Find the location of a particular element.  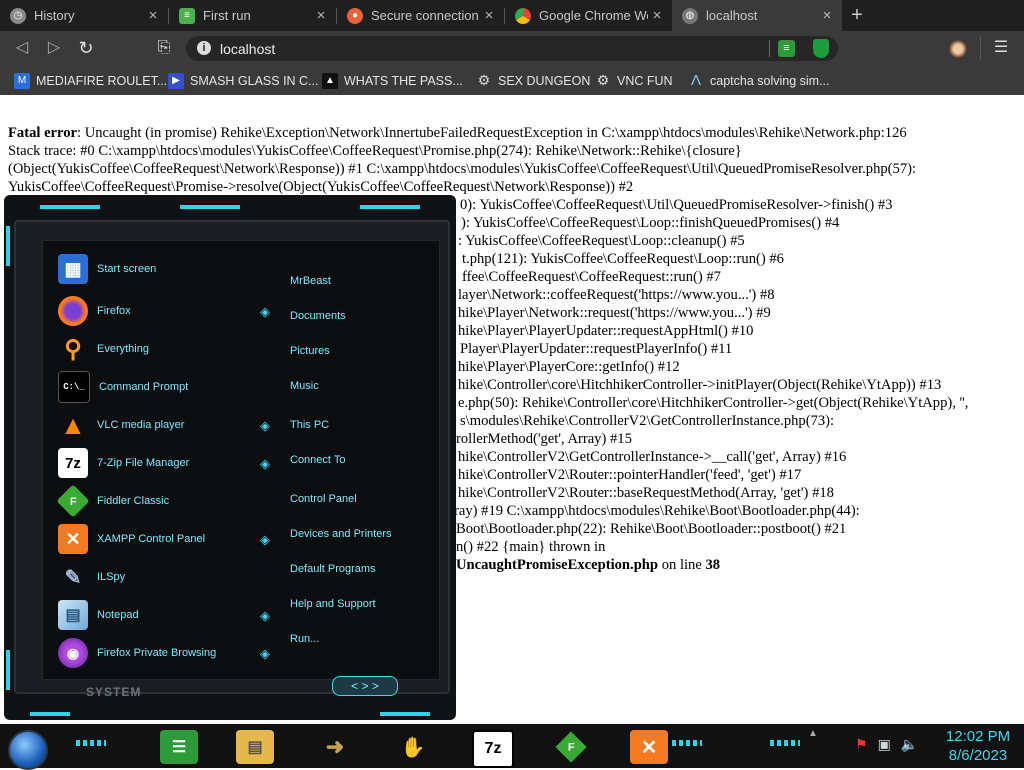

tab-localhost: ◍ localhost × is located at coordinates (757, 15).